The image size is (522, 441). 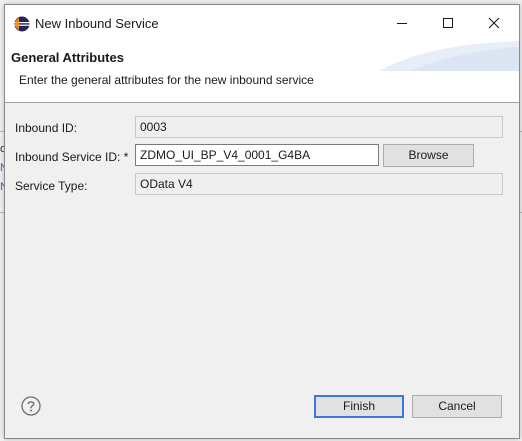 What do you see at coordinates (359, 406) in the screenshot?
I see `finish-button: Finish` at bounding box center [359, 406].